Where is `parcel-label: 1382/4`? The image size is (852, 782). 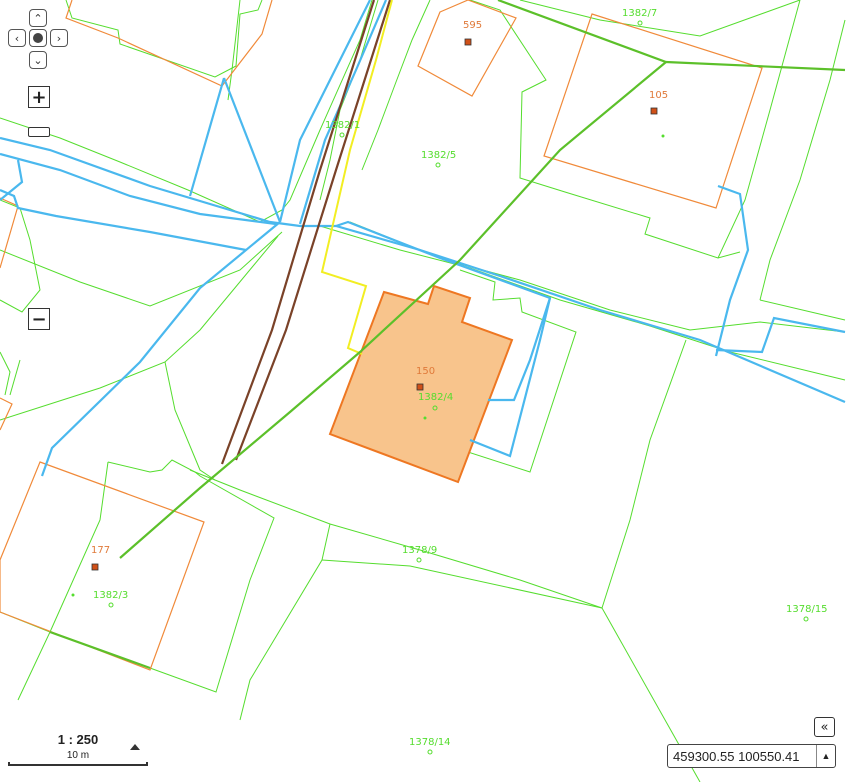 parcel-label: 1382/4 is located at coordinates (435, 397).